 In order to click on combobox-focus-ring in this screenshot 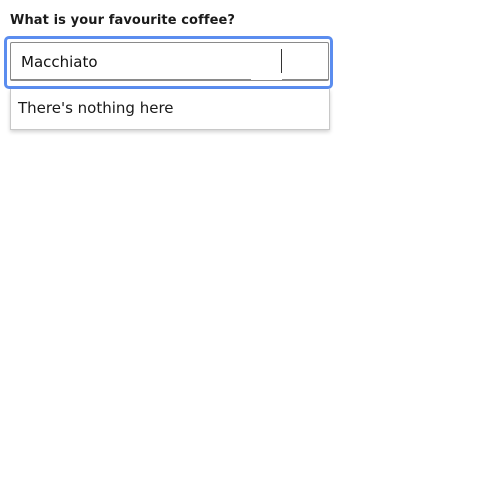, I will do `click(168, 62)`.